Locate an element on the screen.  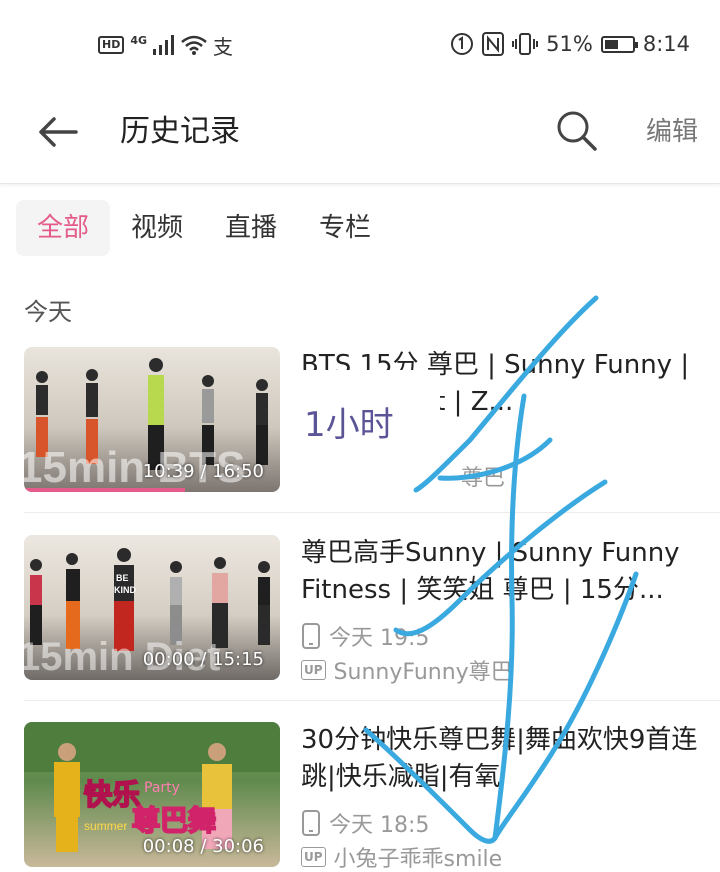
video-thumbnail: 快乐 Party 尊巴舞 summer 00:08 / 30:06 is located at coordinates (152, 794).